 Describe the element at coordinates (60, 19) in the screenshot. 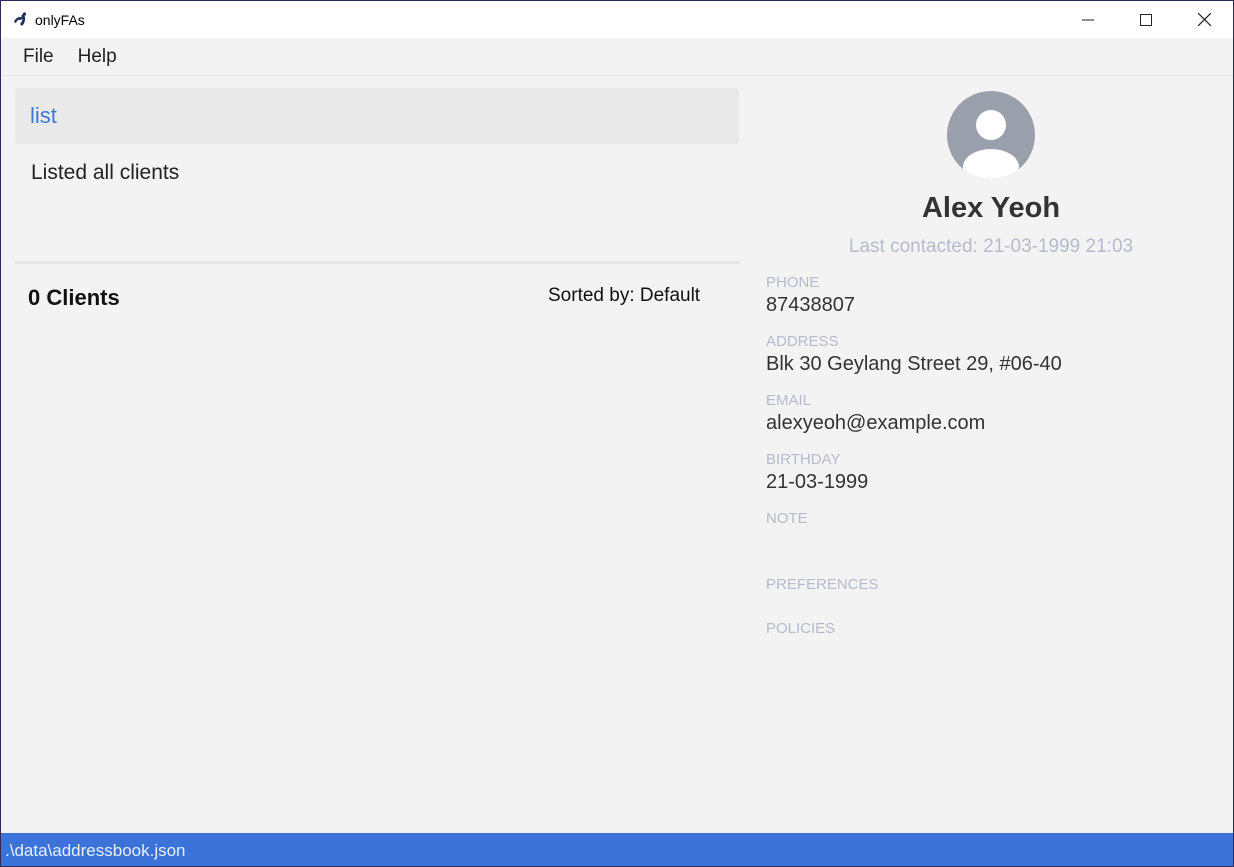

I see `window-title: onlyFAs` at that location.